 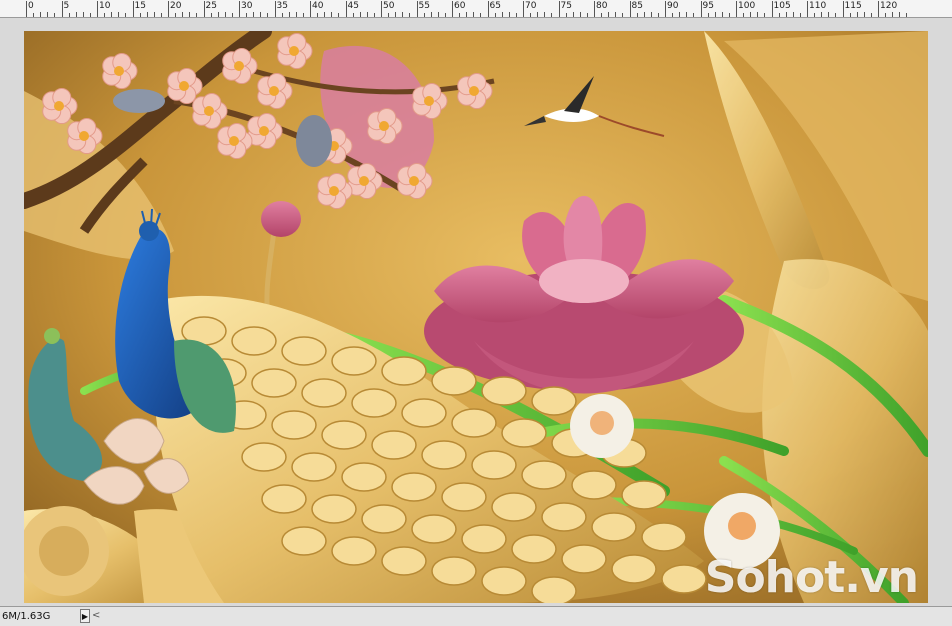 What do you see at coordinates (105, 6) in the screenshot?
I see `ruler-label: 10` at bounding box center [105, 6].